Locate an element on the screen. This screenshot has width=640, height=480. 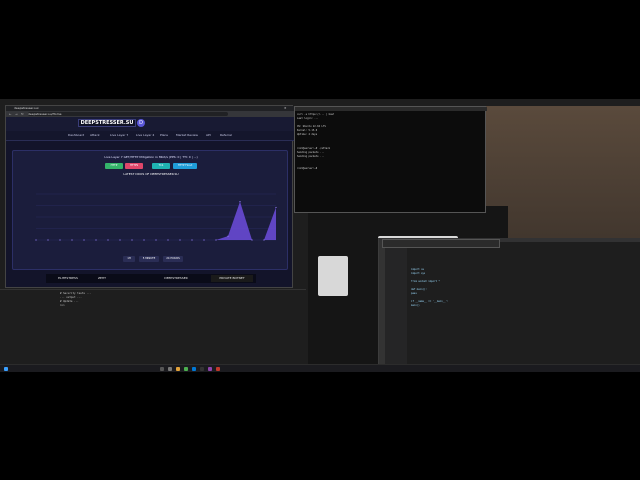
partner-zeht: ZEHT is located at coordinates (102, 278).